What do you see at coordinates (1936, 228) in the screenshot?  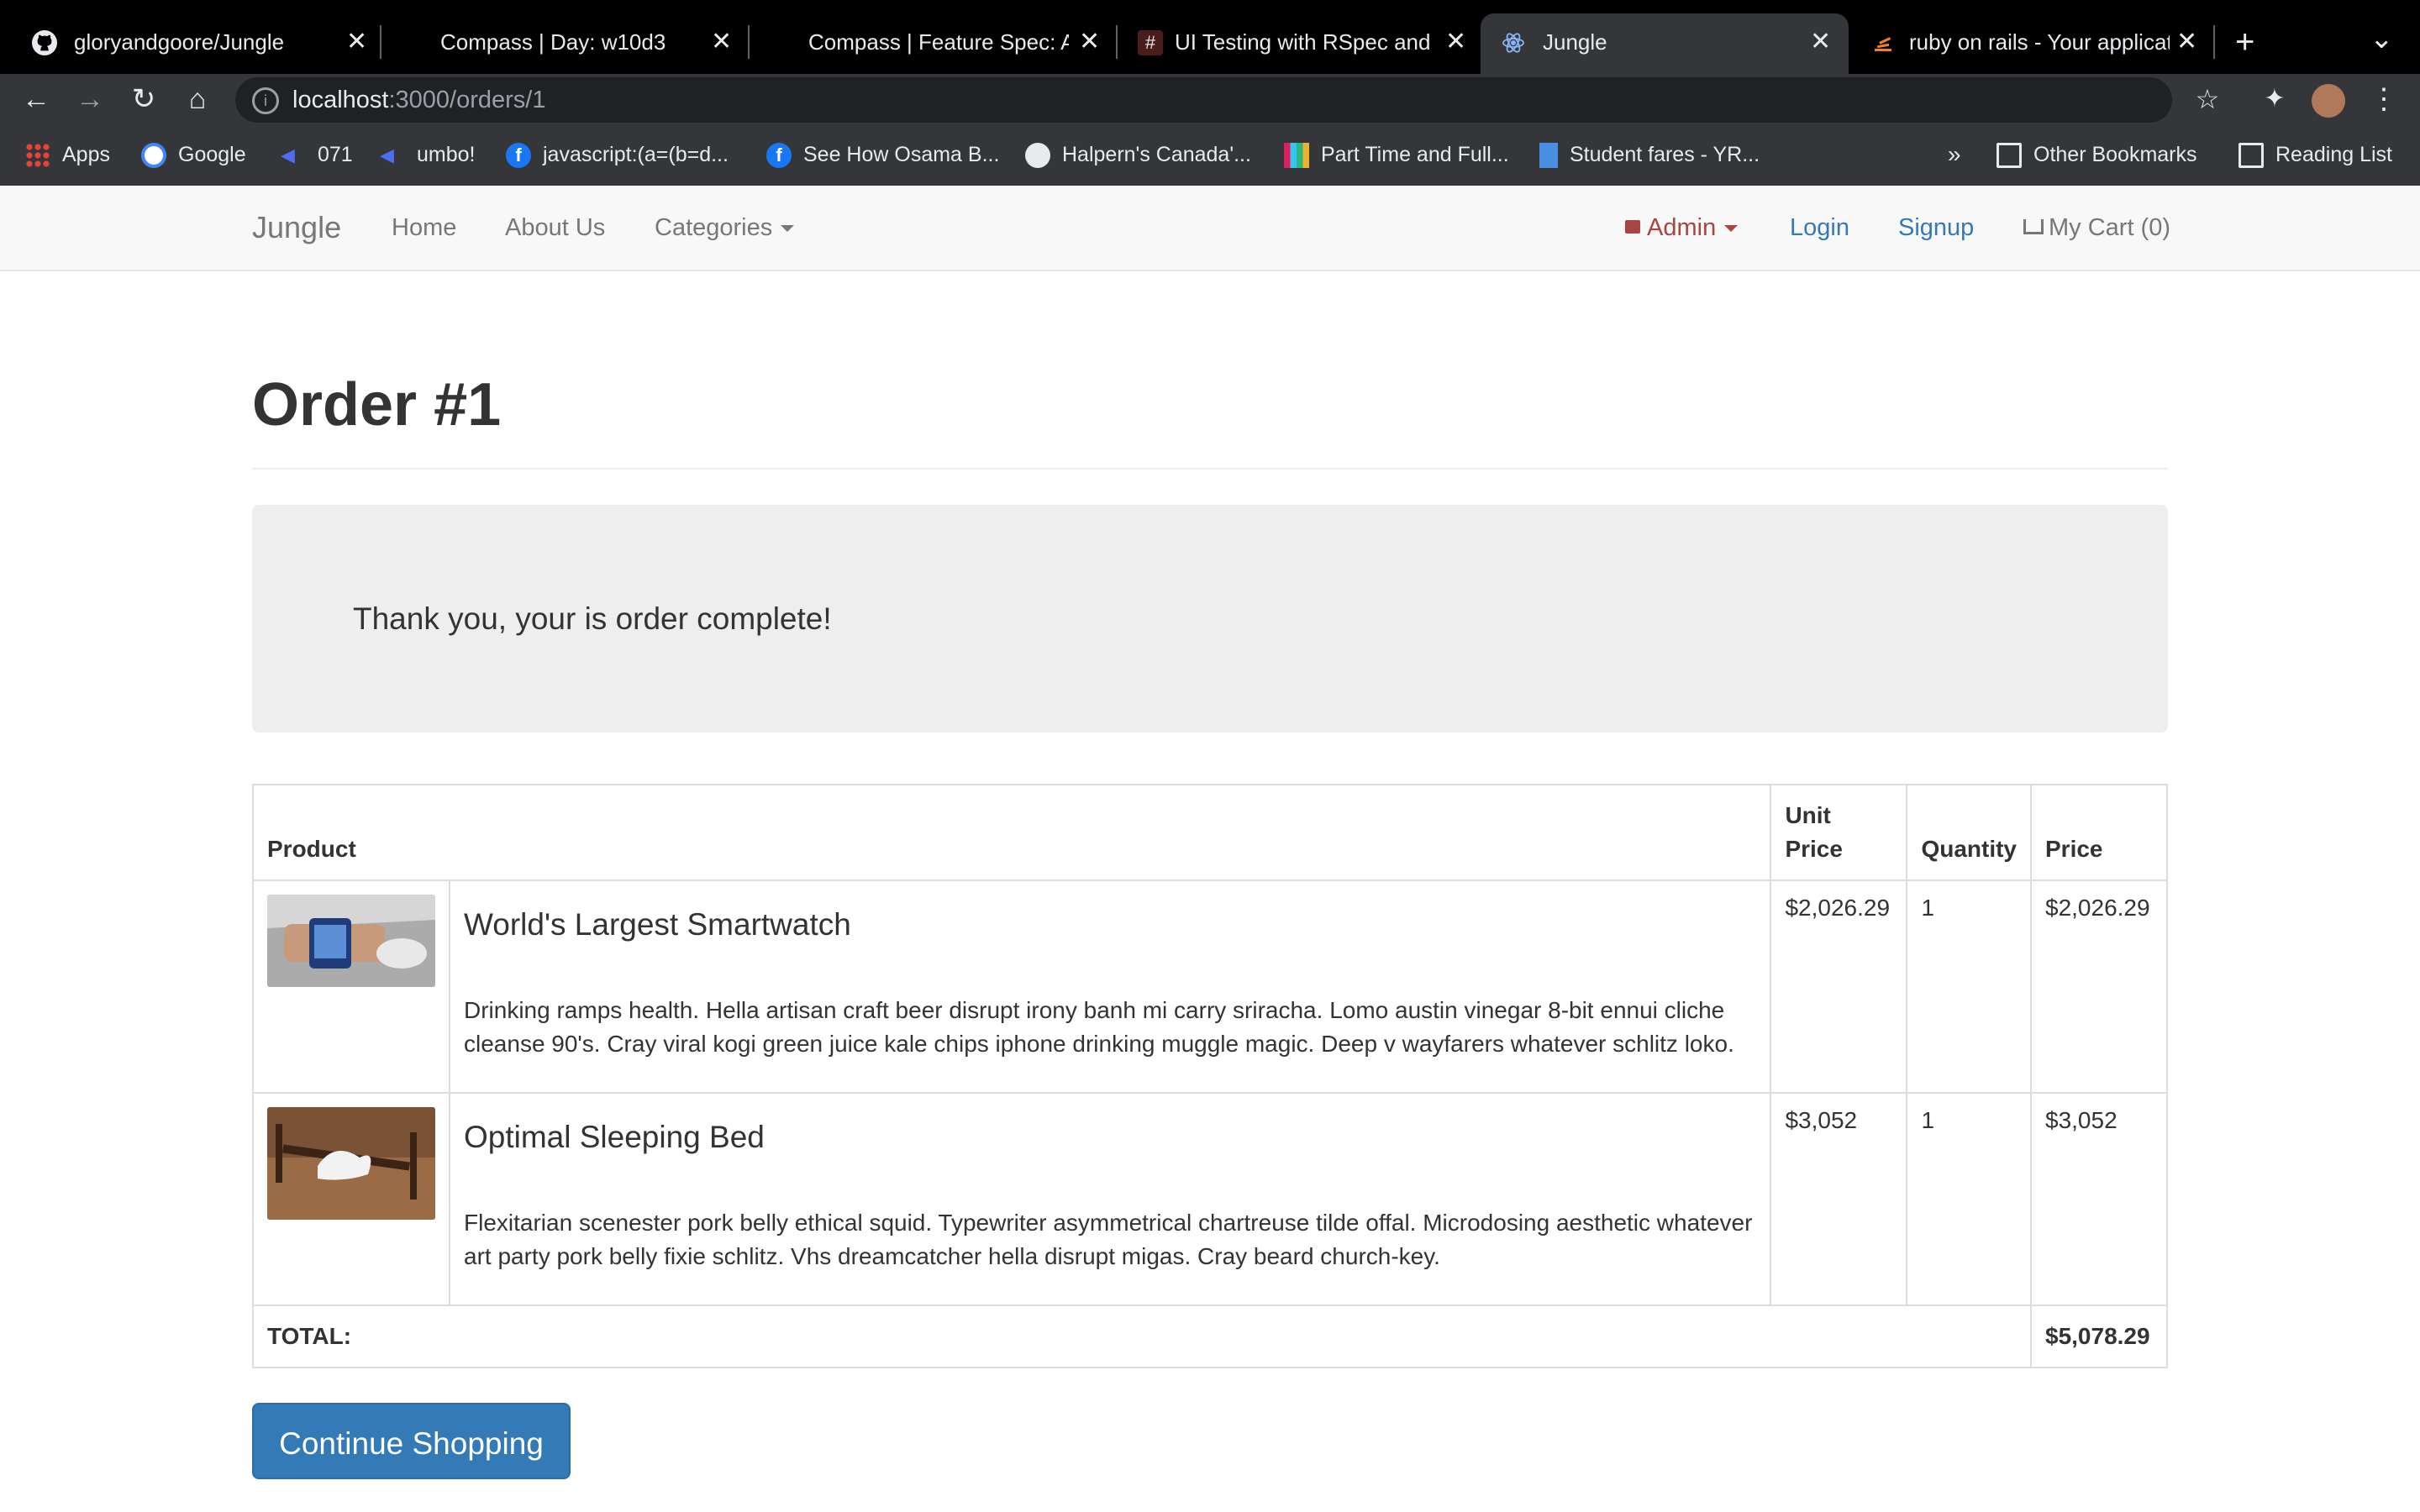 I see `nav-signup: Signup` at bounding box center [1936, 228].